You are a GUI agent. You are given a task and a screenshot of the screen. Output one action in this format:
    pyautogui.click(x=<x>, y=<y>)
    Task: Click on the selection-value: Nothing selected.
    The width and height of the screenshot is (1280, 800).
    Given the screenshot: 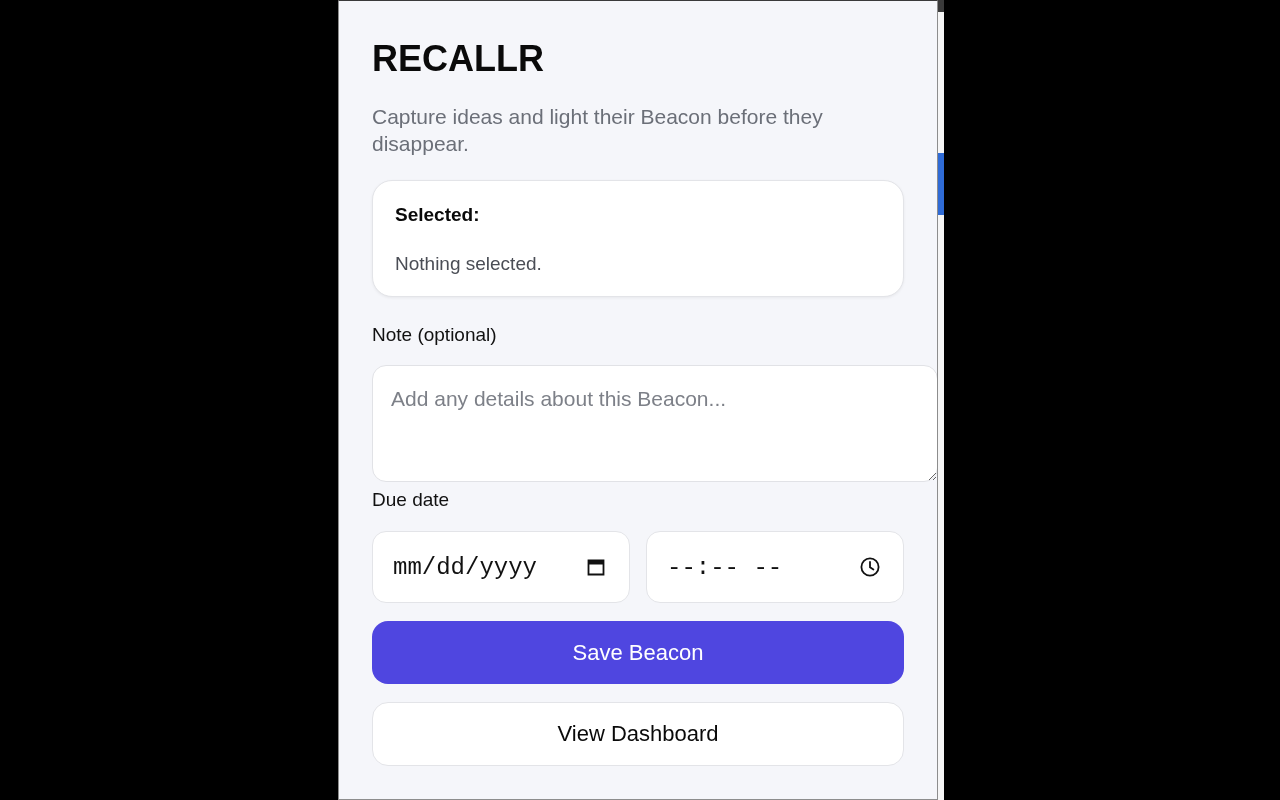 What is the action you would take?
    pyautogui.click(x=468, y=264)
    